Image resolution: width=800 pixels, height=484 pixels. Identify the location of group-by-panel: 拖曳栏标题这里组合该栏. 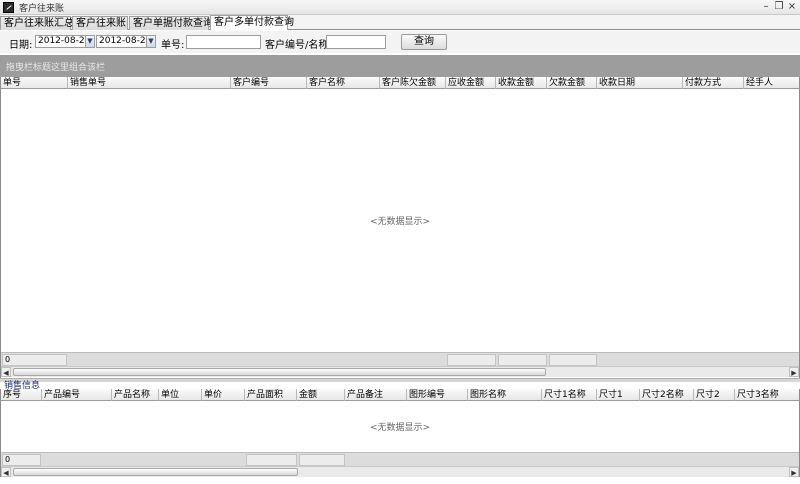
(400, 66).